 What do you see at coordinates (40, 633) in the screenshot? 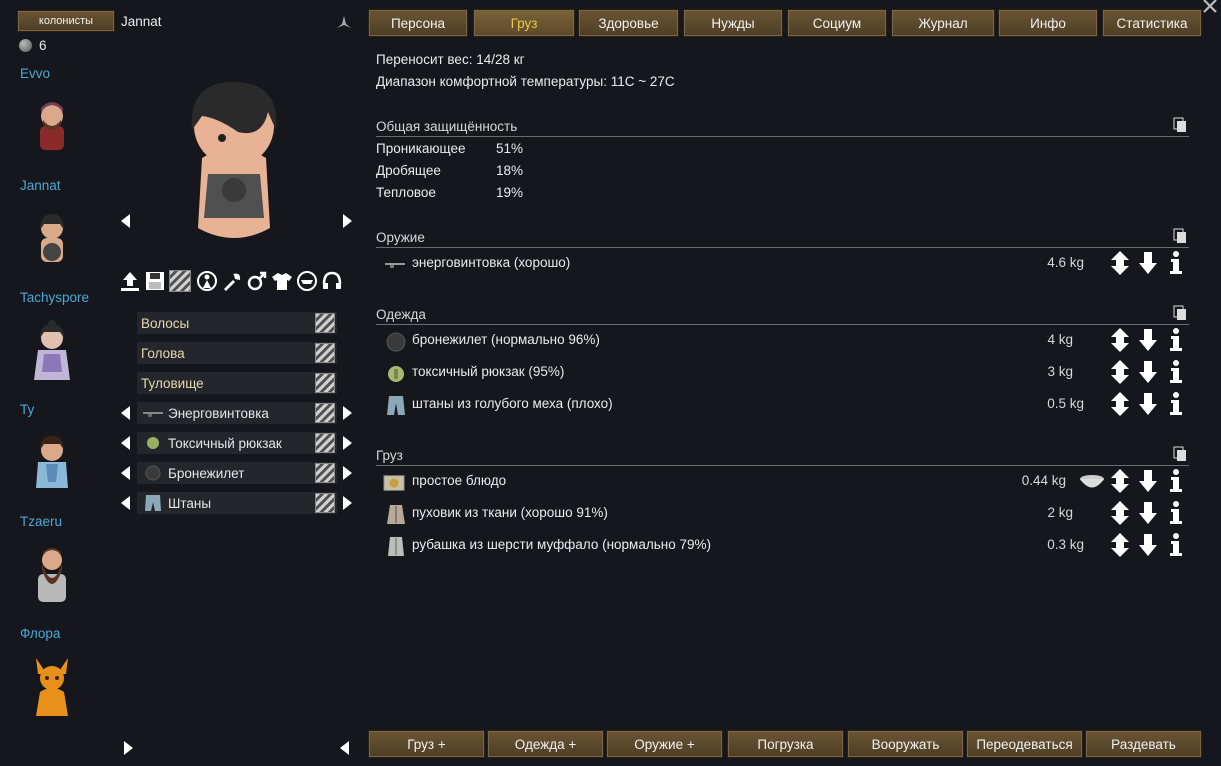
I see `colonist-name: Флора` at bounding box center [40, 633].